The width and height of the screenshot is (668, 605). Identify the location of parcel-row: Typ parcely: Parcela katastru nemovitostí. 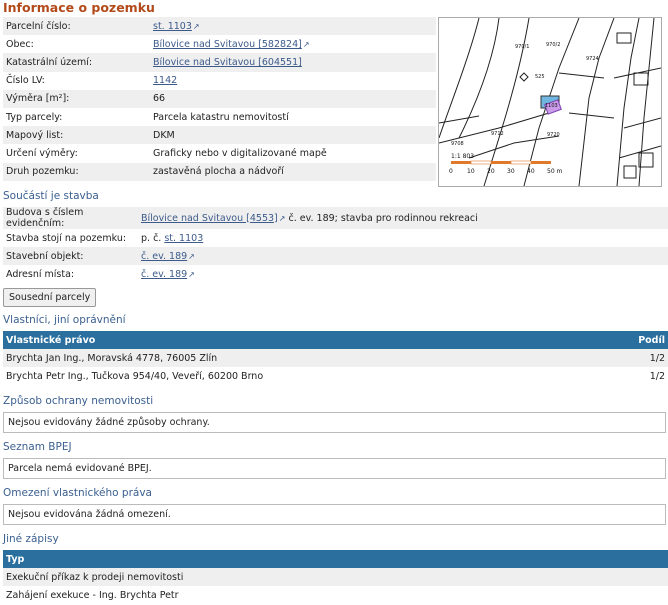
(219, 117).